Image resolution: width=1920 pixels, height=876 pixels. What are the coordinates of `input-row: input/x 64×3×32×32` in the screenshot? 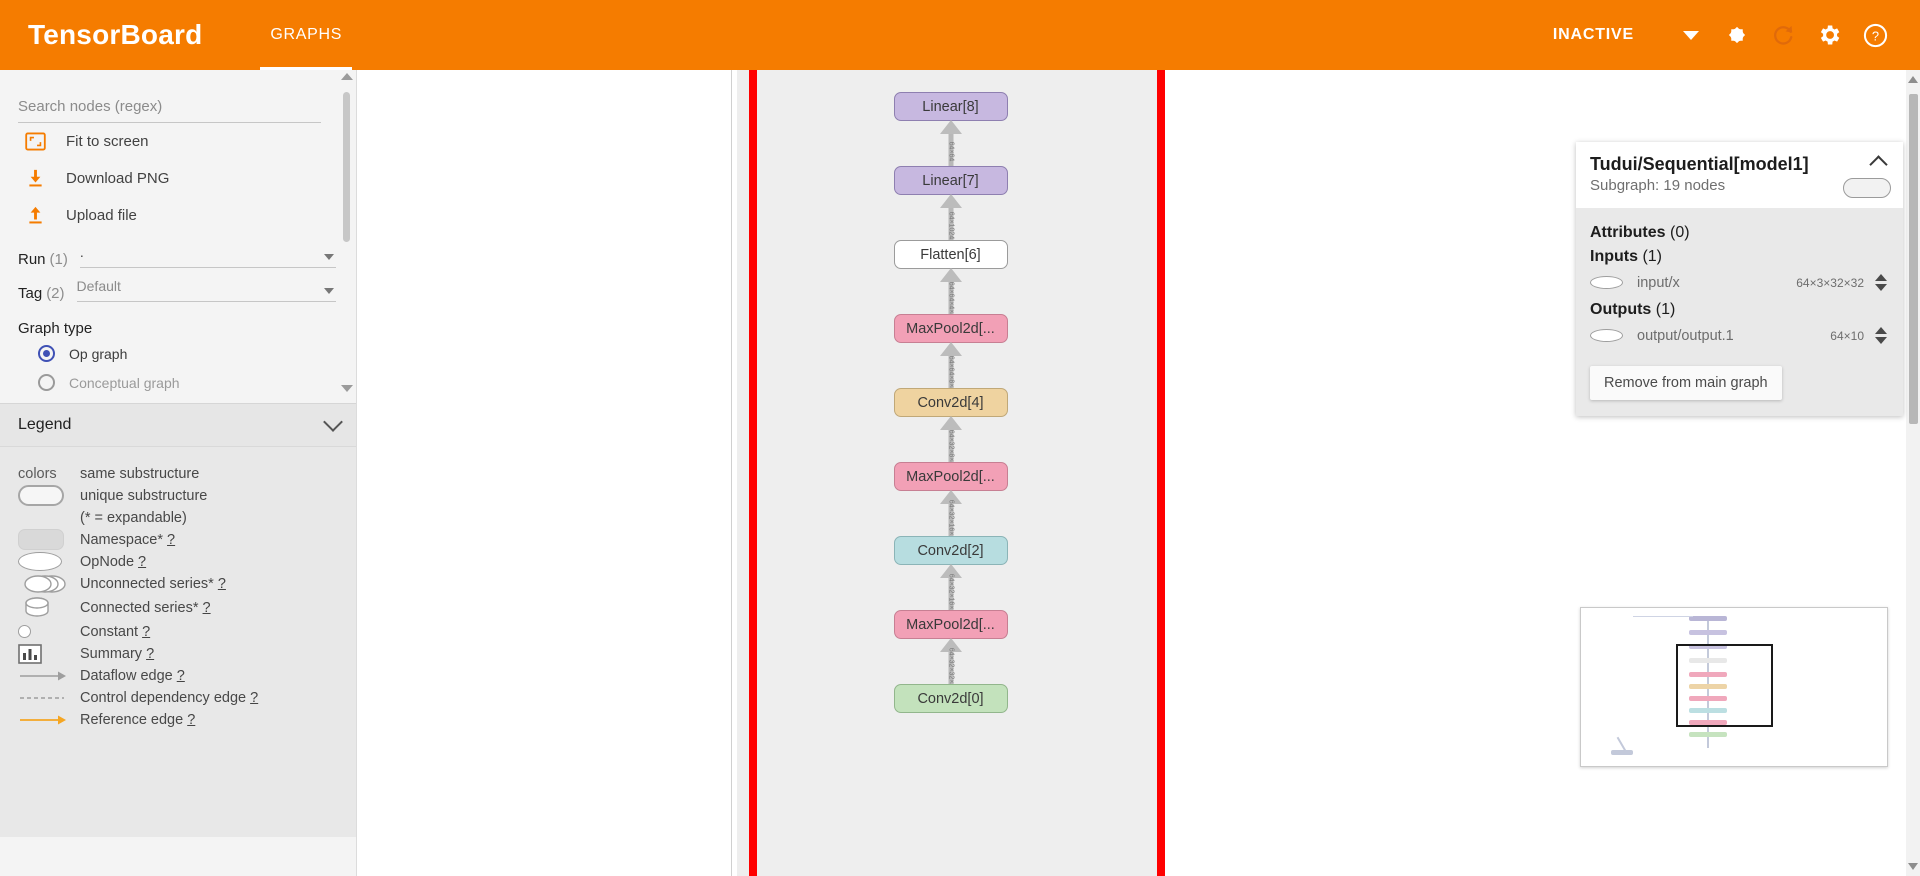 It's located at (1739, 282).